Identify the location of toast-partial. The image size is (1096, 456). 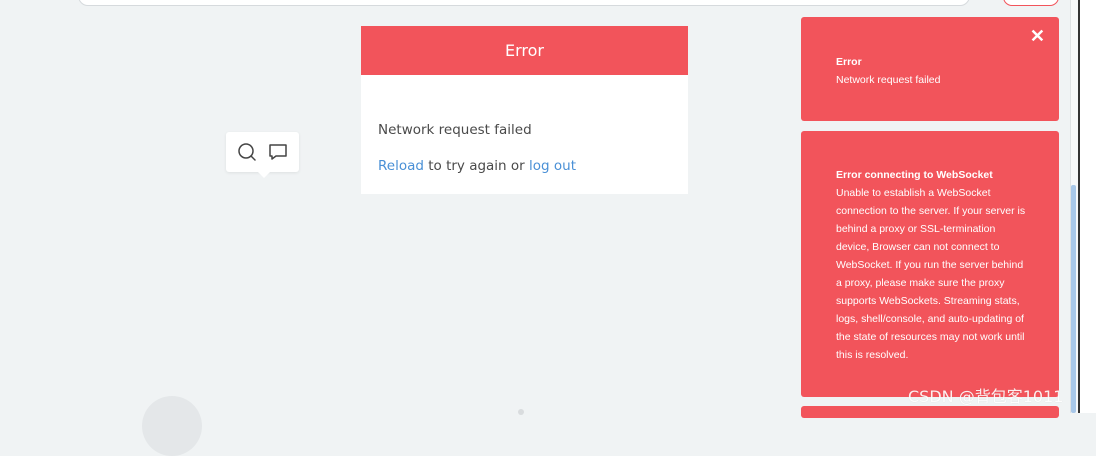
(930, 412).